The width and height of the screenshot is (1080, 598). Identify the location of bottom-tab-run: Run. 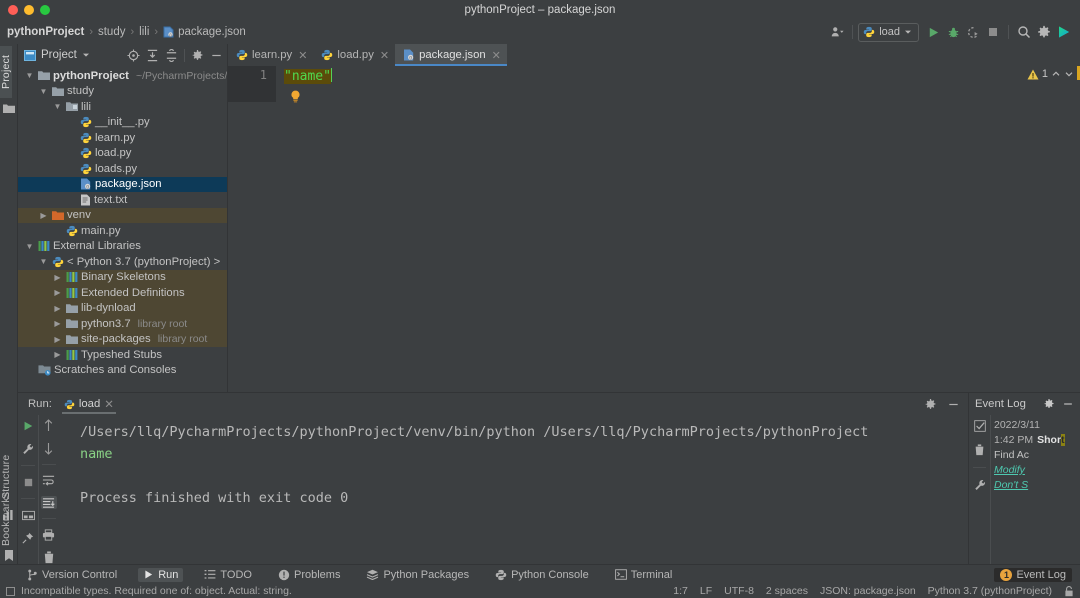
(161, 574).